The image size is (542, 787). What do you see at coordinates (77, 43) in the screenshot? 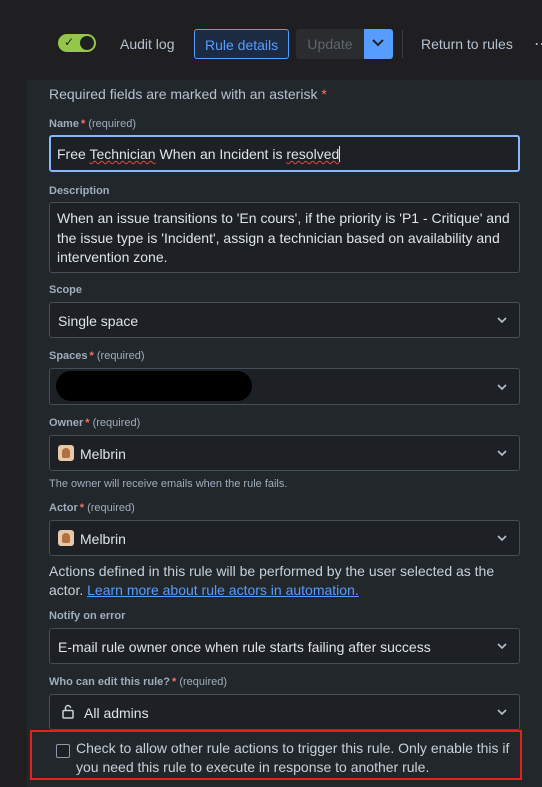
I see `rule-enabled-toggle: ✓` at bounding box center [77, 43].